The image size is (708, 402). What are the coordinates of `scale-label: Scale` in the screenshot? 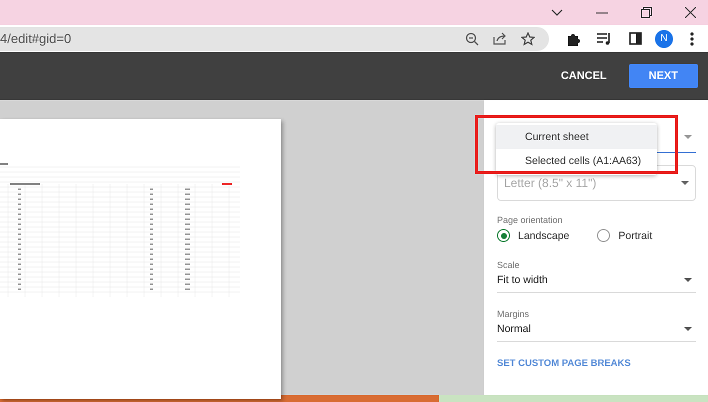 It's located at (509, 265).